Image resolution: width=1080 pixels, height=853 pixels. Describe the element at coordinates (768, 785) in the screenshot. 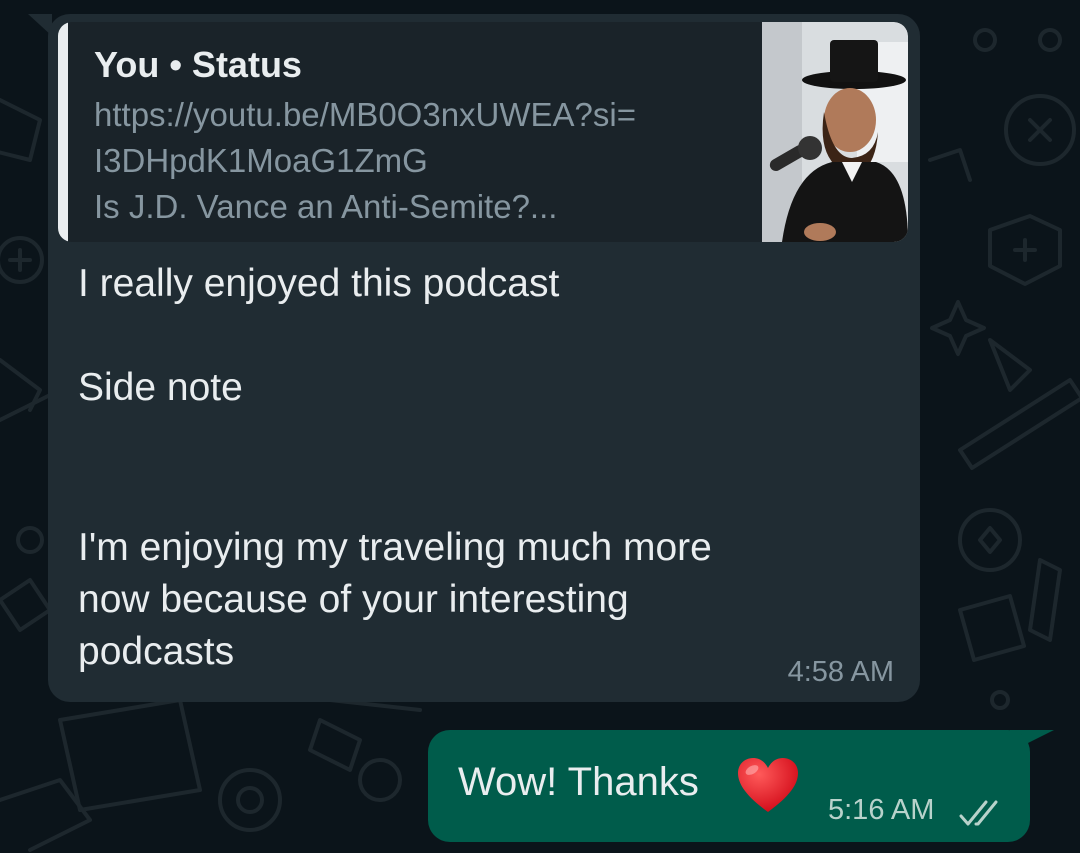

I see `red-heart-icon` at that location.